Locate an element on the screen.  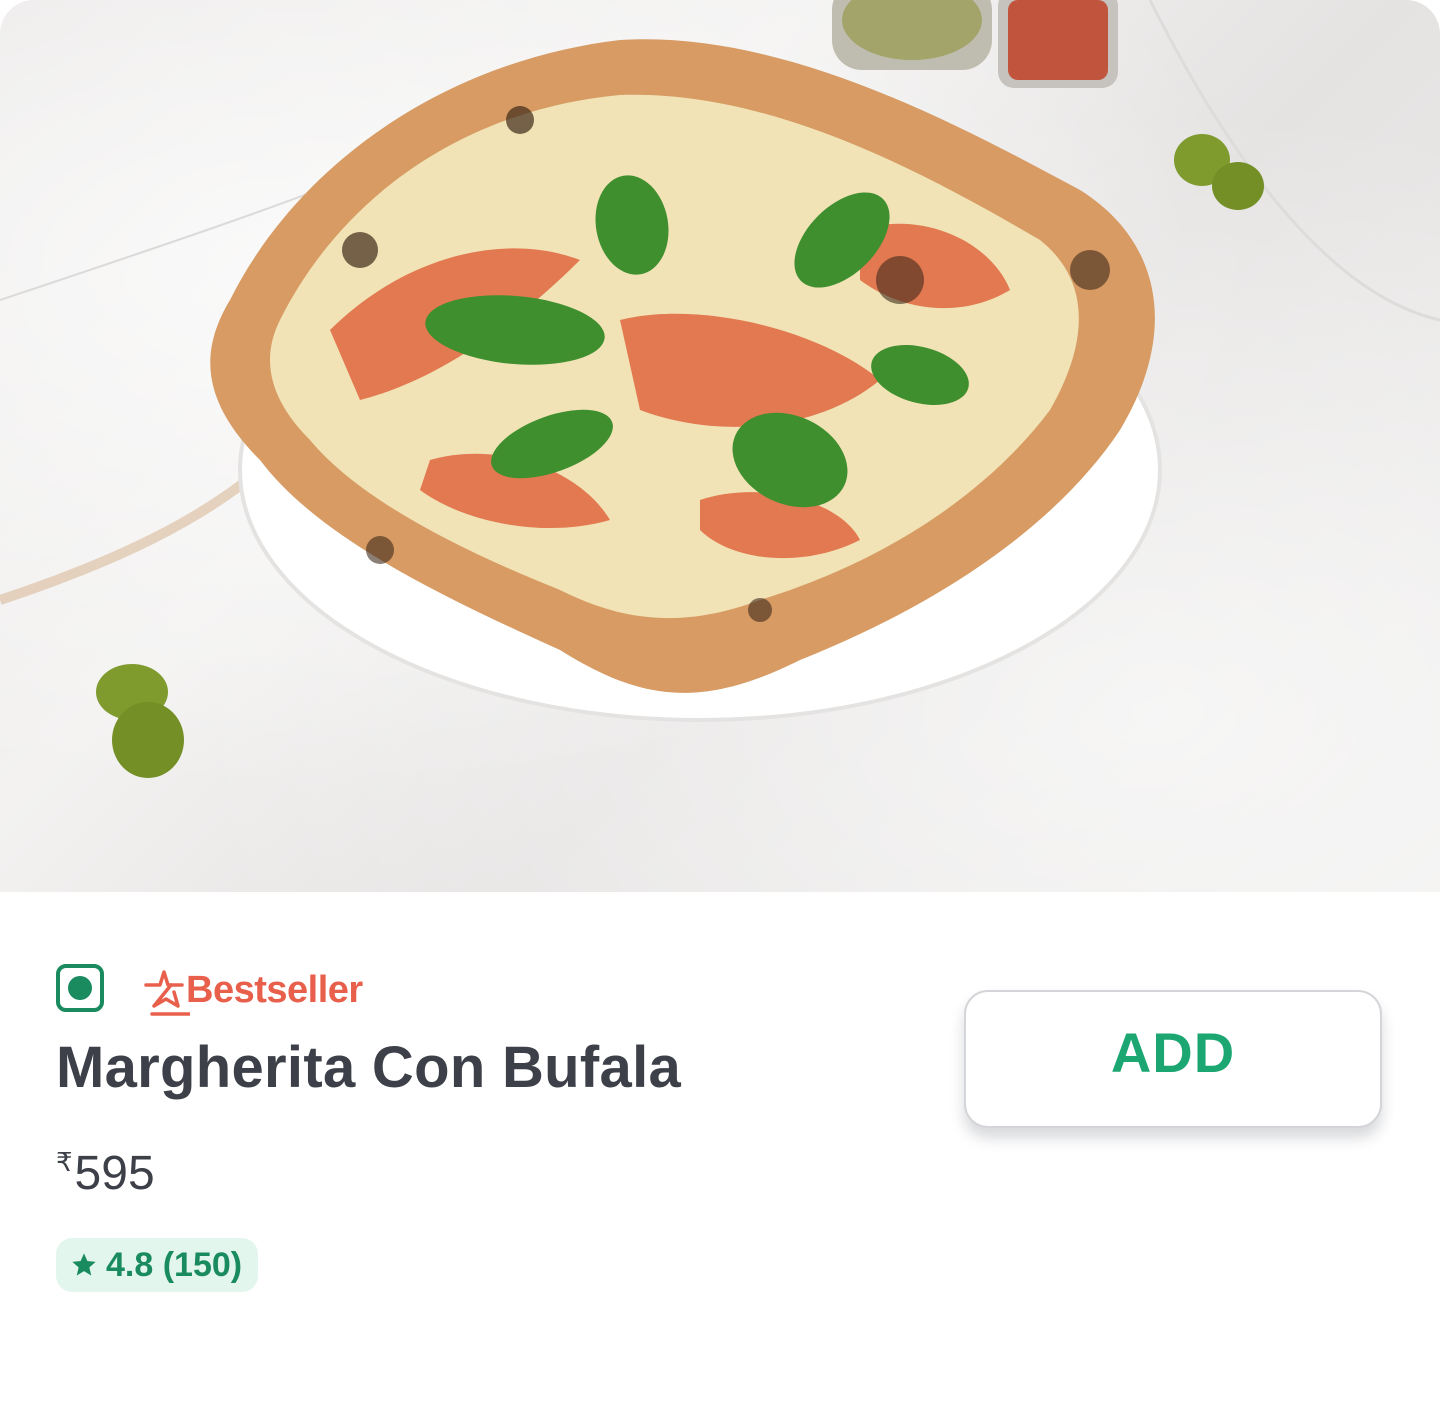
item-name: Margherita Con Bufala is located at coordinates (369, 1067).